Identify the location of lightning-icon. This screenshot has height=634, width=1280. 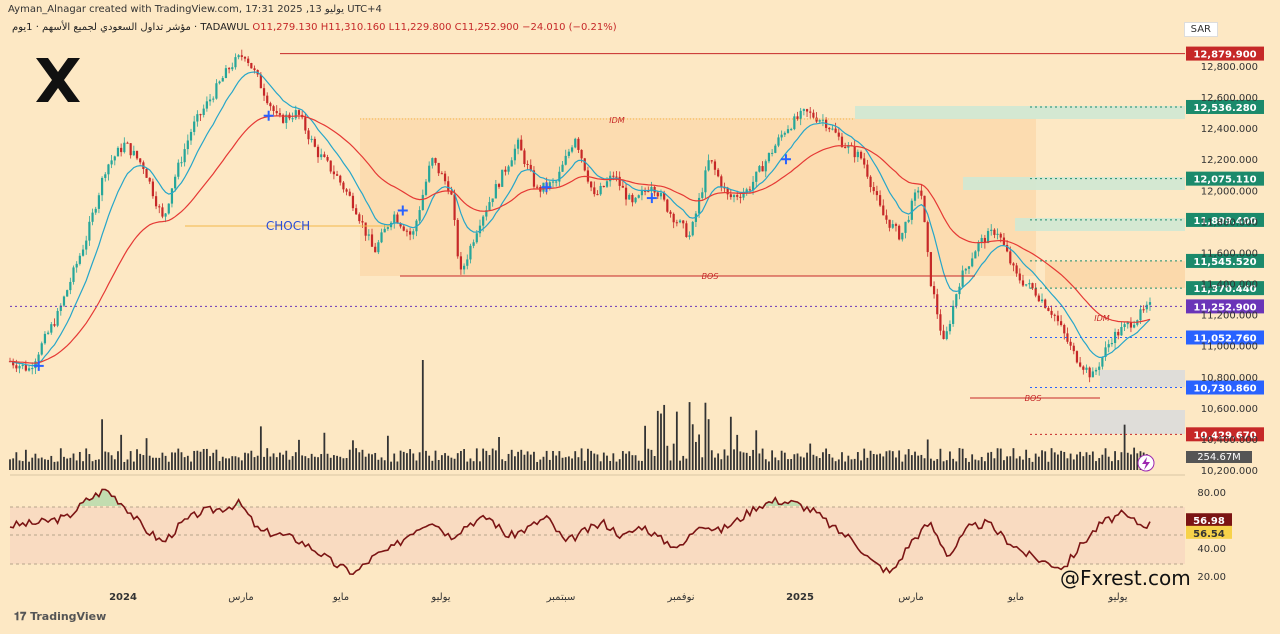
(1146, 463).